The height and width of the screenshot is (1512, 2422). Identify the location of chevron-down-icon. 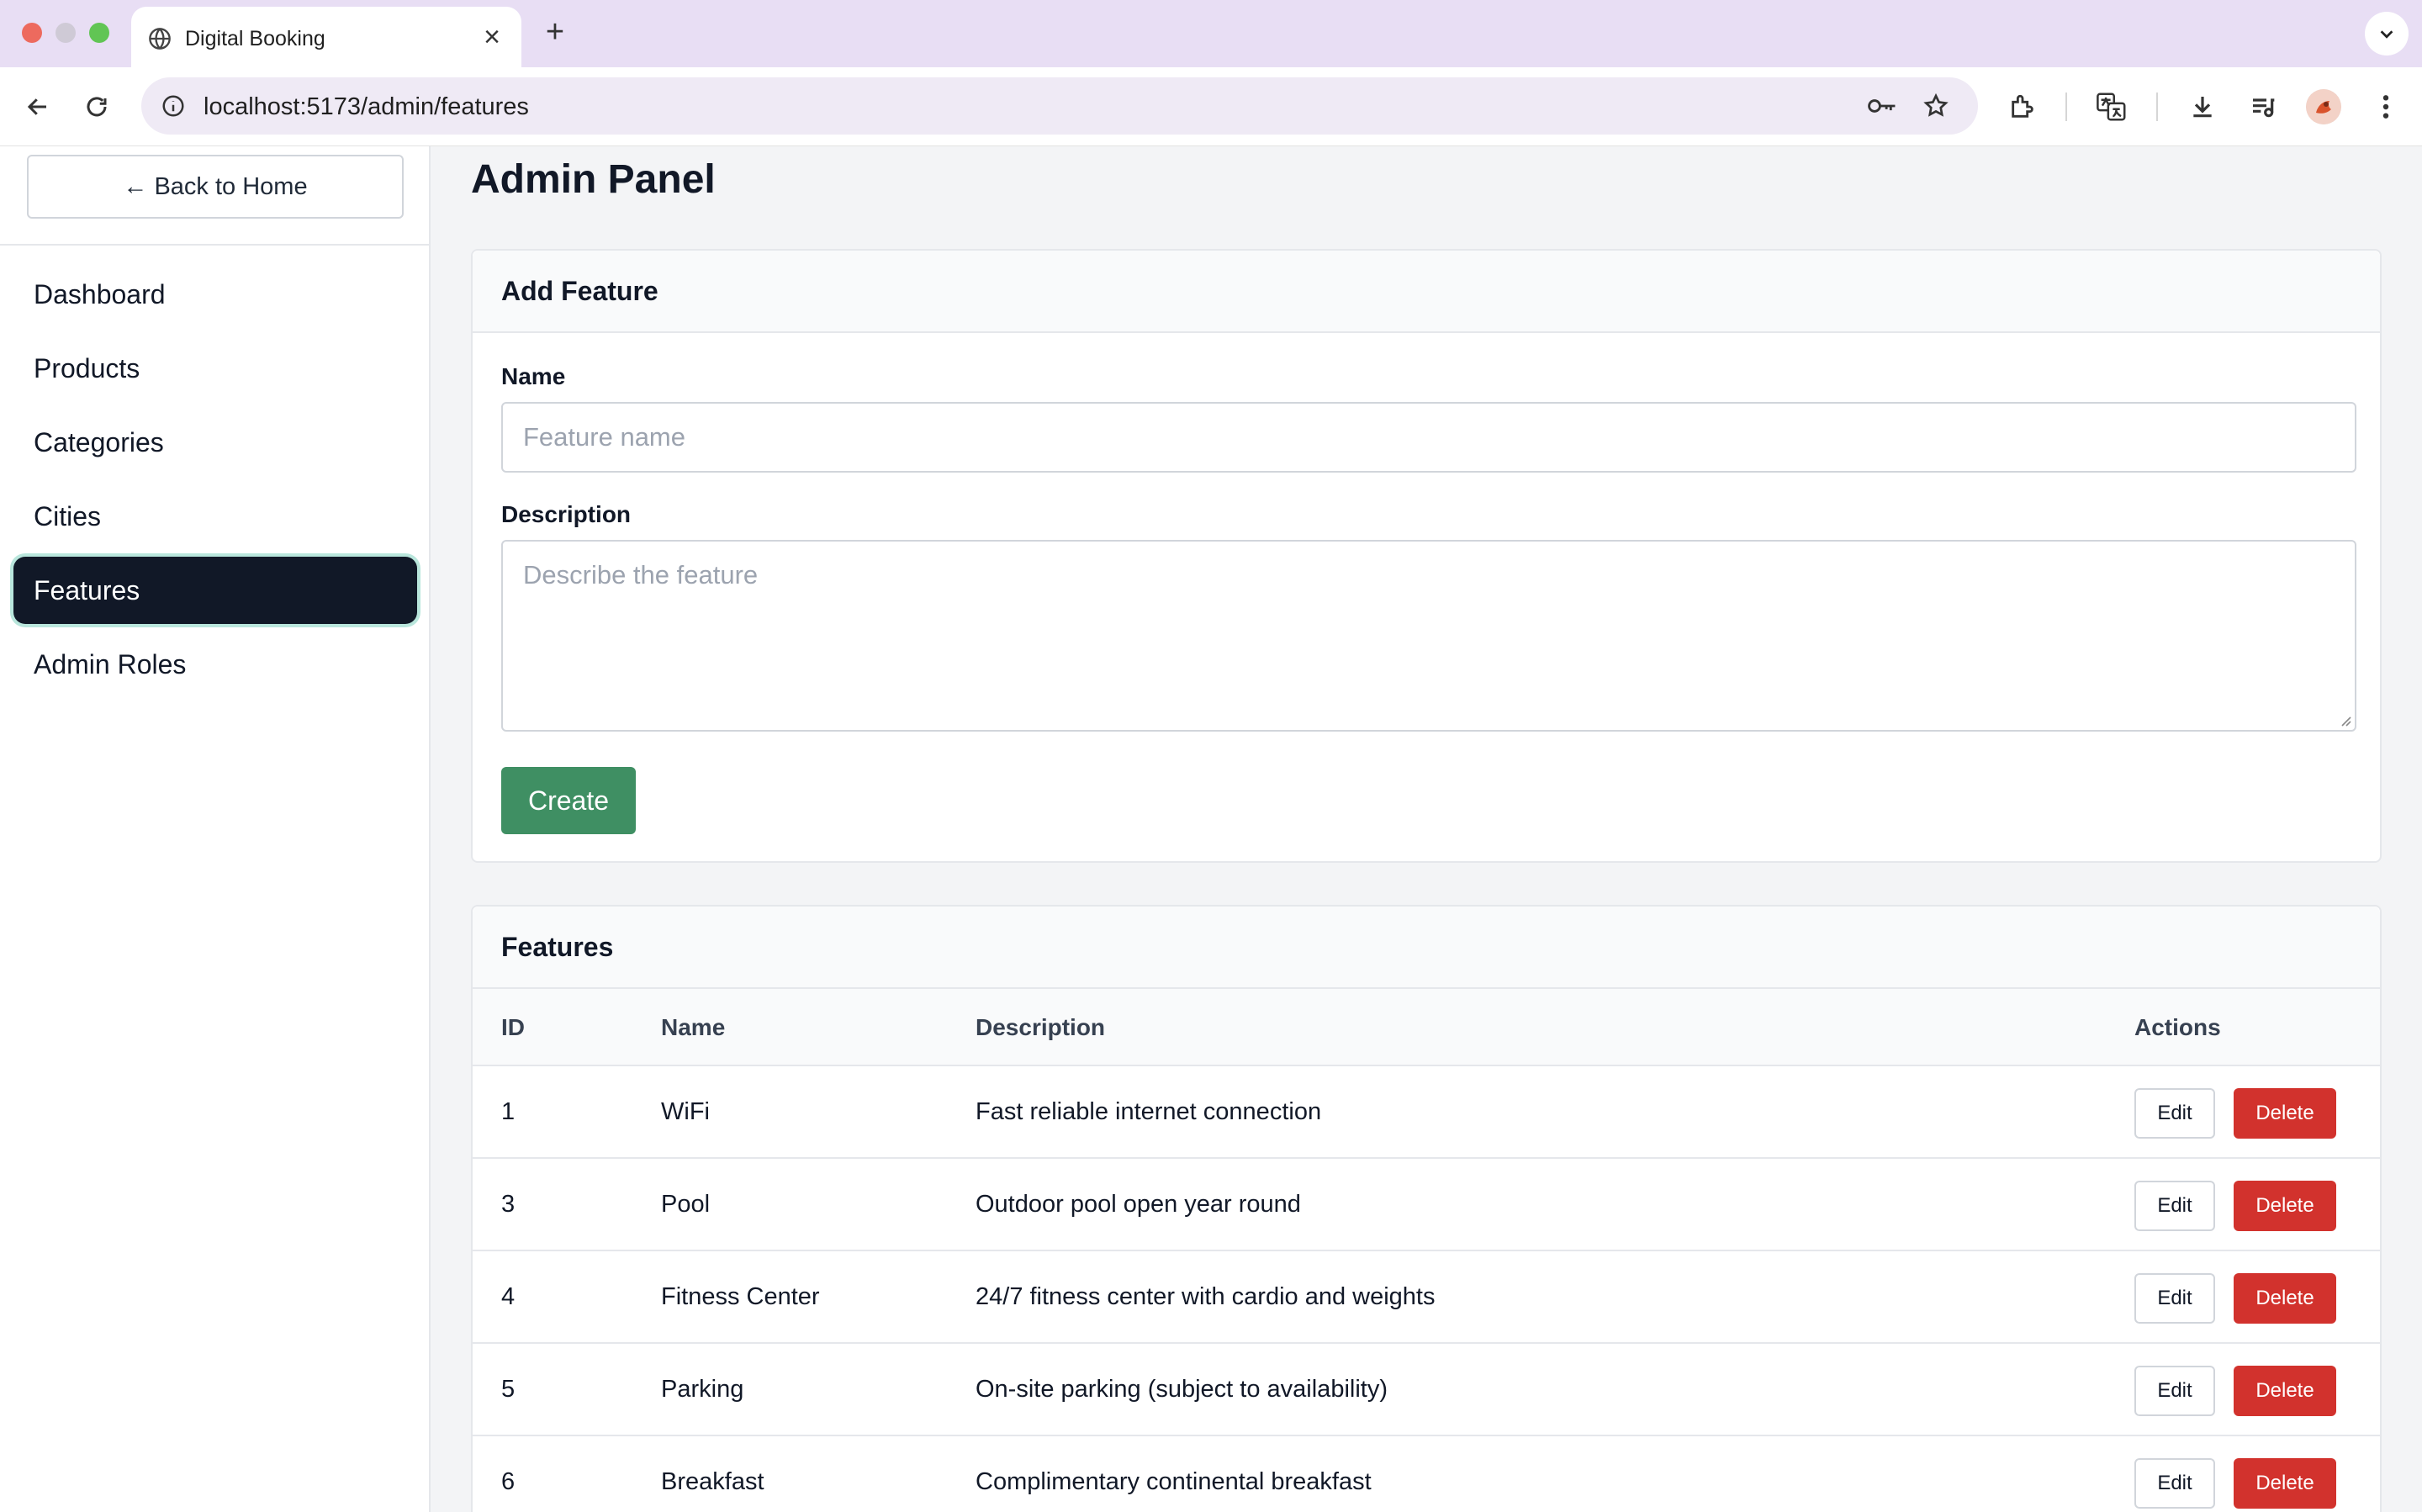
(2386, 34).